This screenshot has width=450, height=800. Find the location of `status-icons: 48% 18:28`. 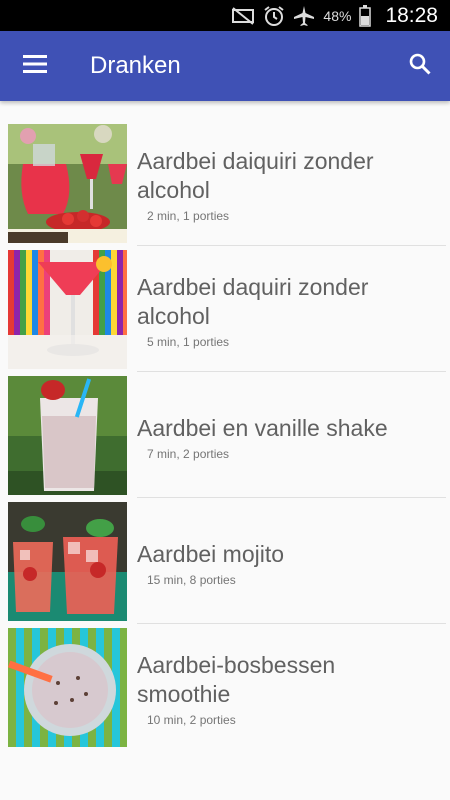

status-icons: 48% 18:28 is located at coordinates (334, 15).